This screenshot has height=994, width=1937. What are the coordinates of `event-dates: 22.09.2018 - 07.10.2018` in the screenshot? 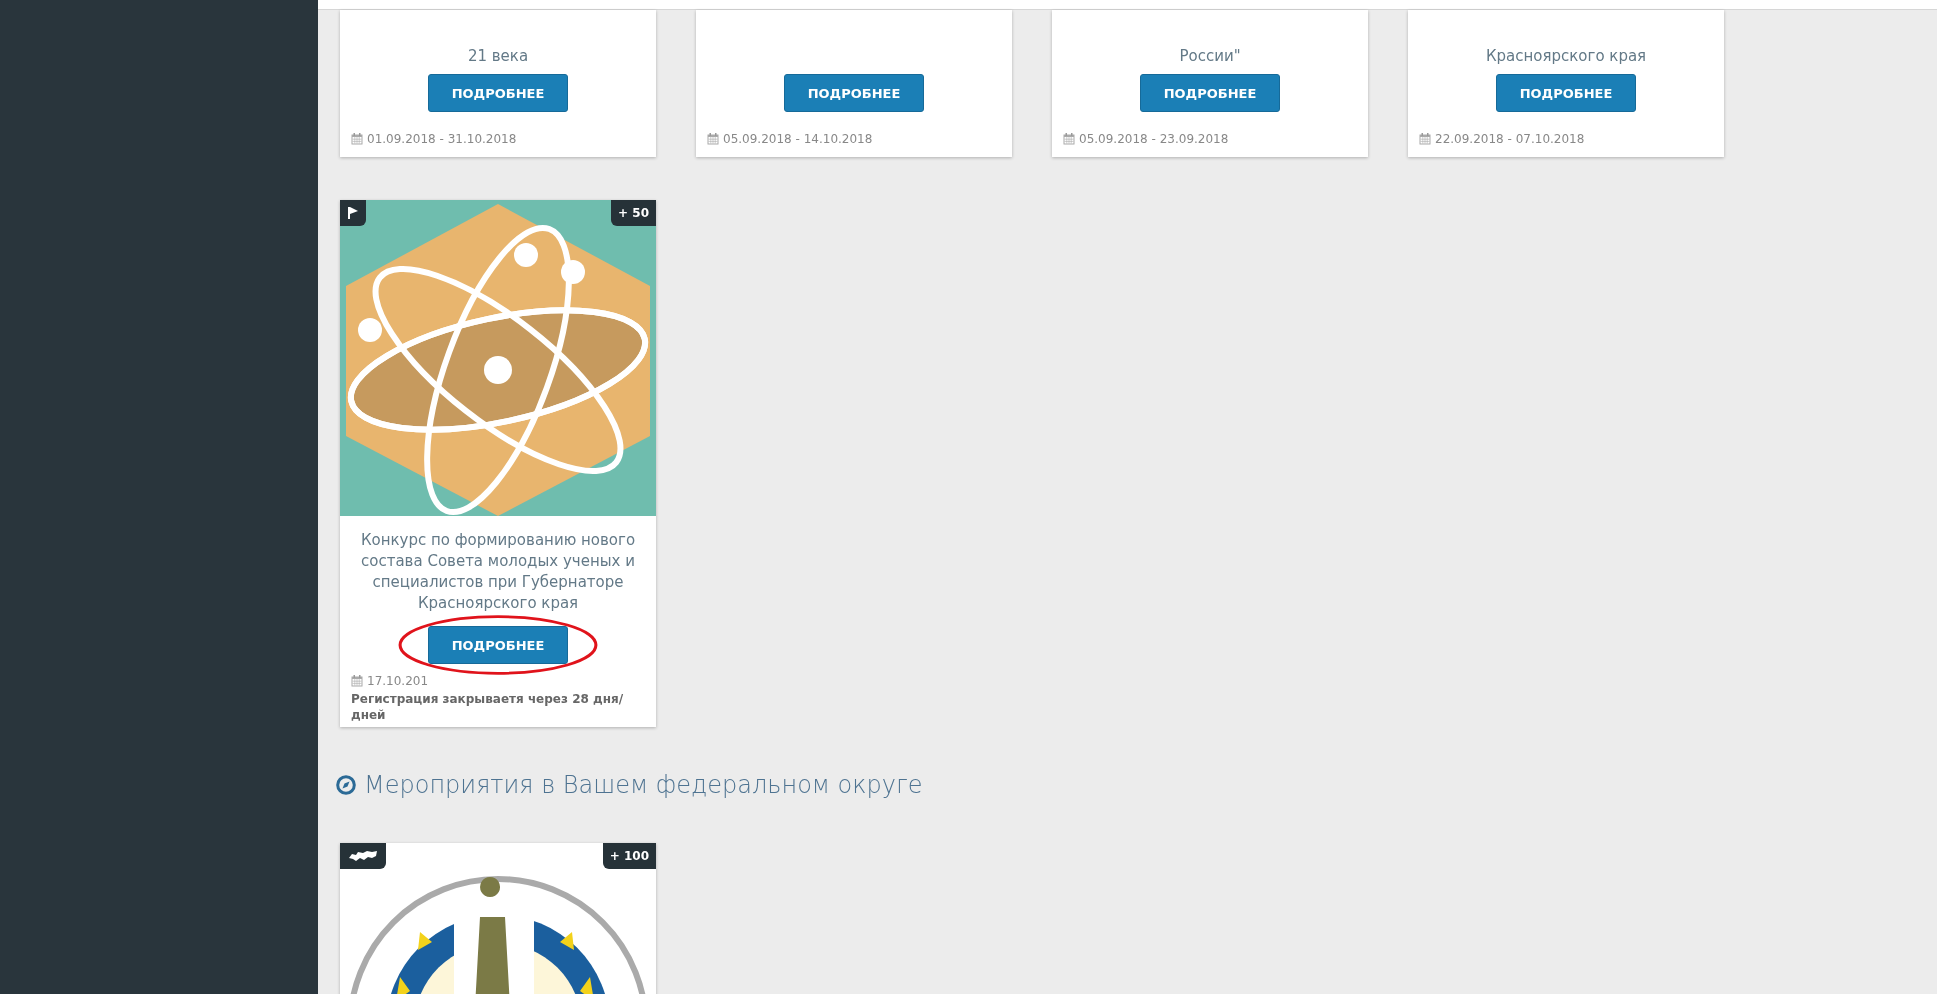 It's located at (1510, 139).